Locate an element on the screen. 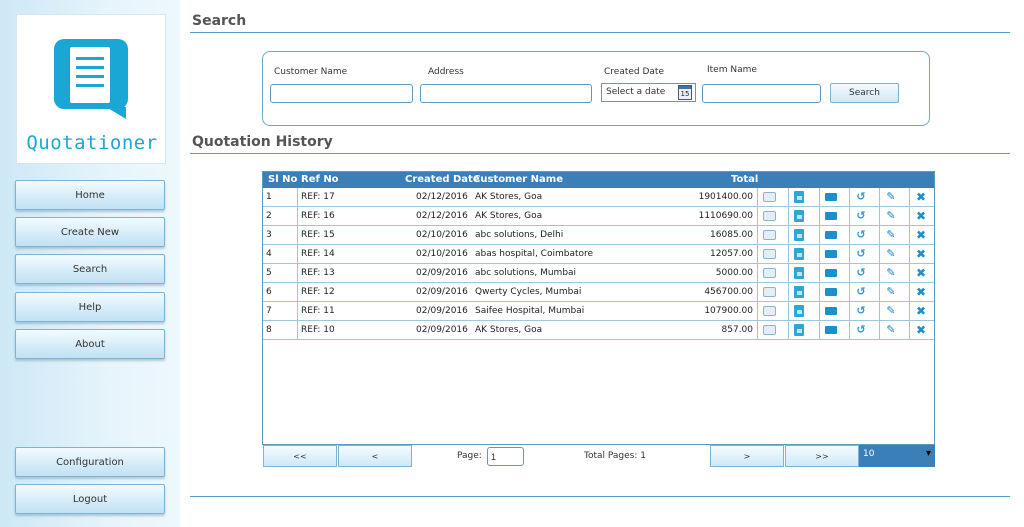  col-created-date: Created Date is located at coordinates (442, 179).